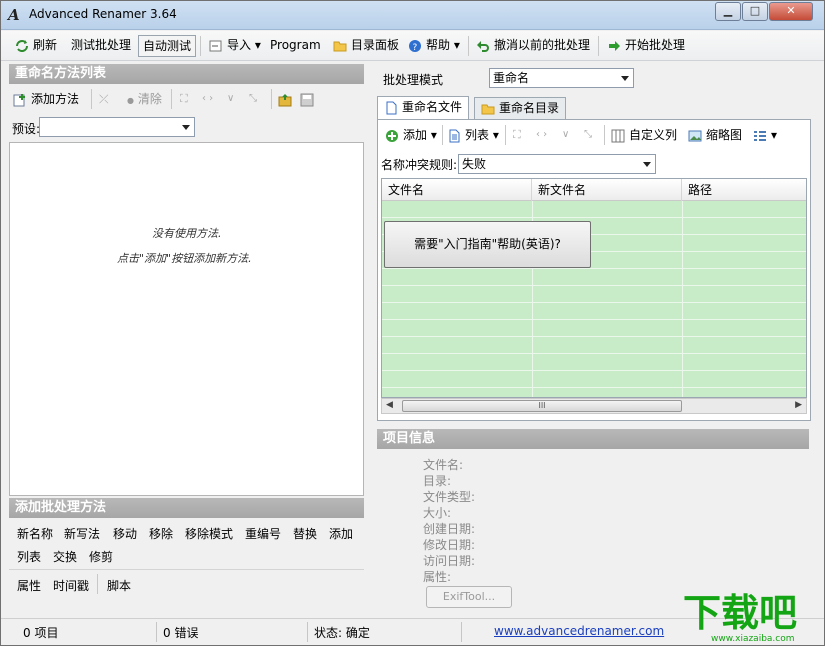  Describe the element at coordinates (101, 46) in the screenshot. I see `test-batch-button: 测试批处理` at that location.